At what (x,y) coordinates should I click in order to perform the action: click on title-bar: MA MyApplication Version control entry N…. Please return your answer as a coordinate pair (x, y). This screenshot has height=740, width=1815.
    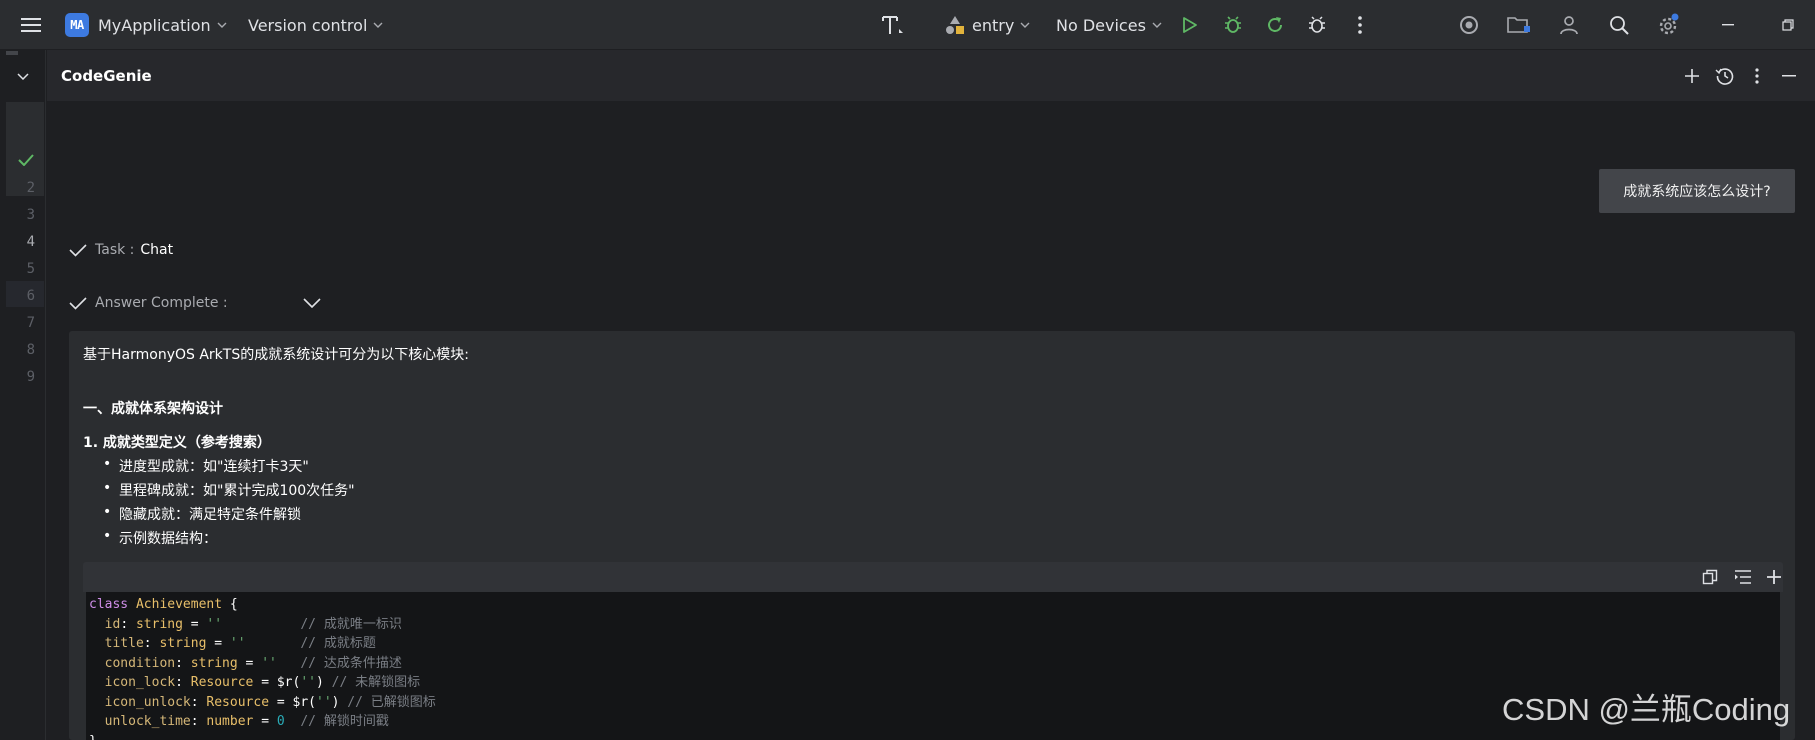
    Looking at the image, I should click on (907, 25).